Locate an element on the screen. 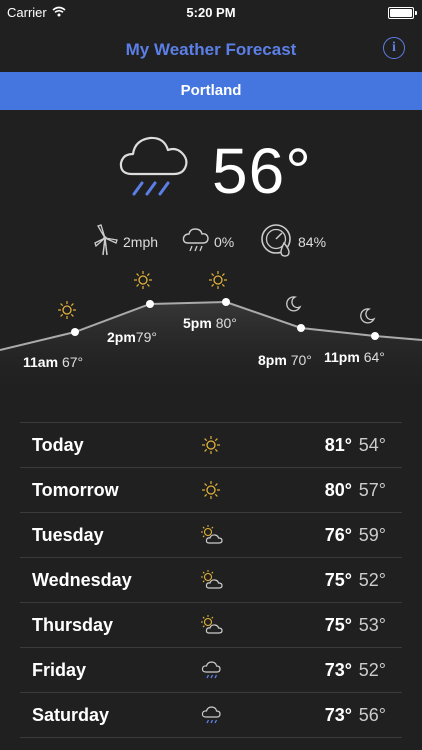 The image size is (422, 750). day-name: Friday is located at coordinates (59, 670).